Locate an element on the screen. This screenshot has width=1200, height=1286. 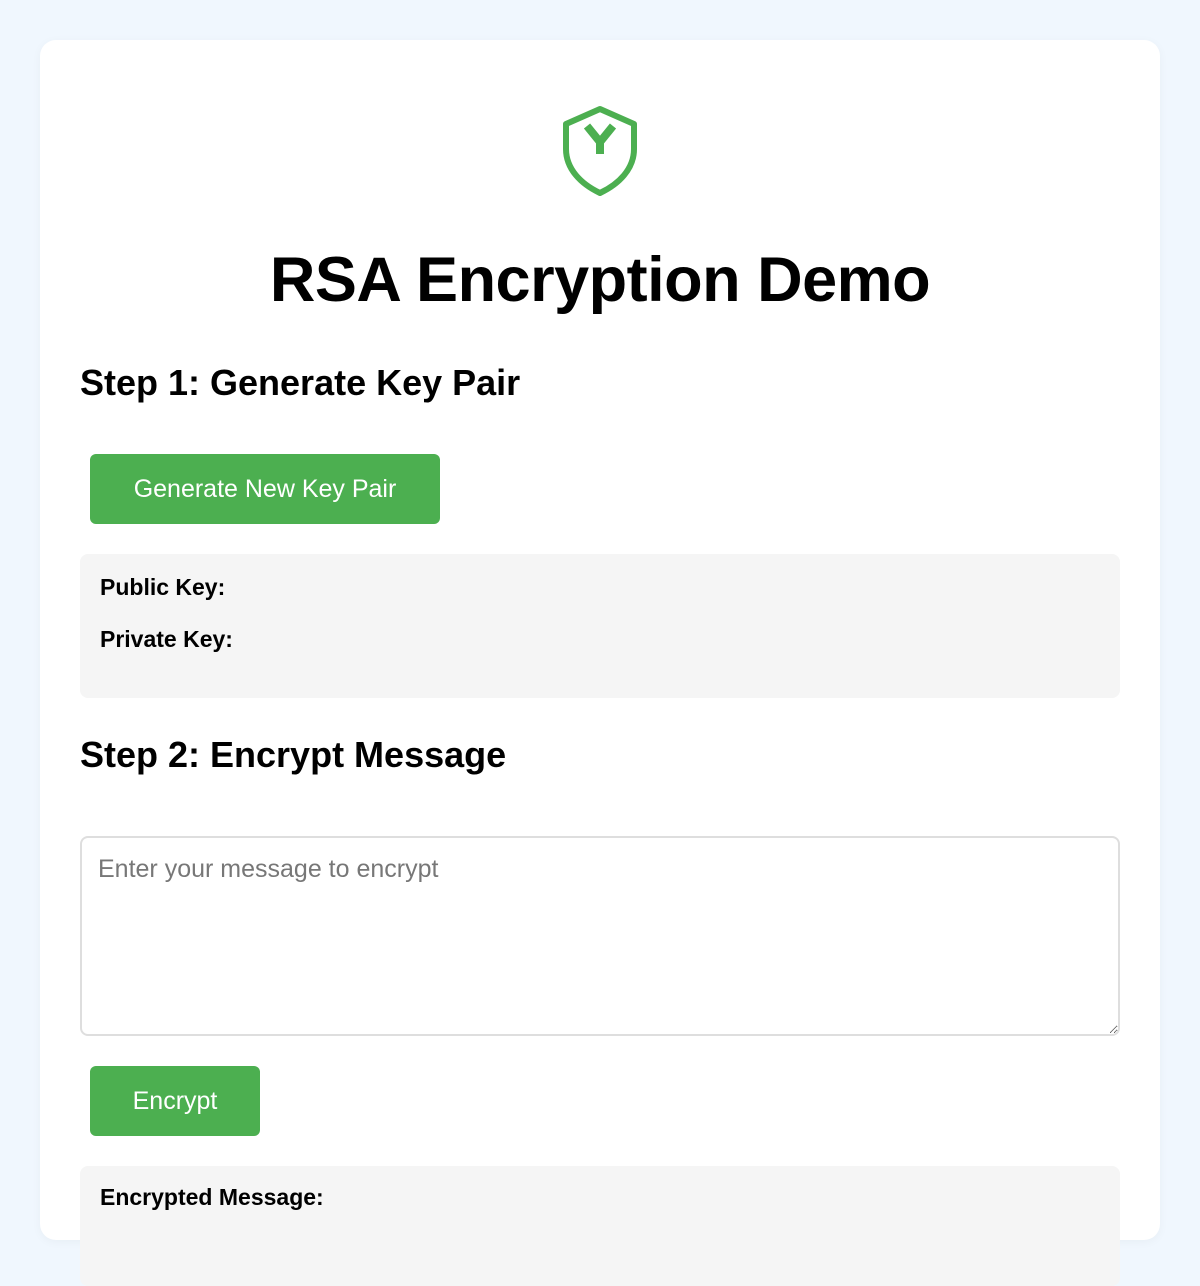
public-key-label: Public Key: is located at coordinates (162, 587).